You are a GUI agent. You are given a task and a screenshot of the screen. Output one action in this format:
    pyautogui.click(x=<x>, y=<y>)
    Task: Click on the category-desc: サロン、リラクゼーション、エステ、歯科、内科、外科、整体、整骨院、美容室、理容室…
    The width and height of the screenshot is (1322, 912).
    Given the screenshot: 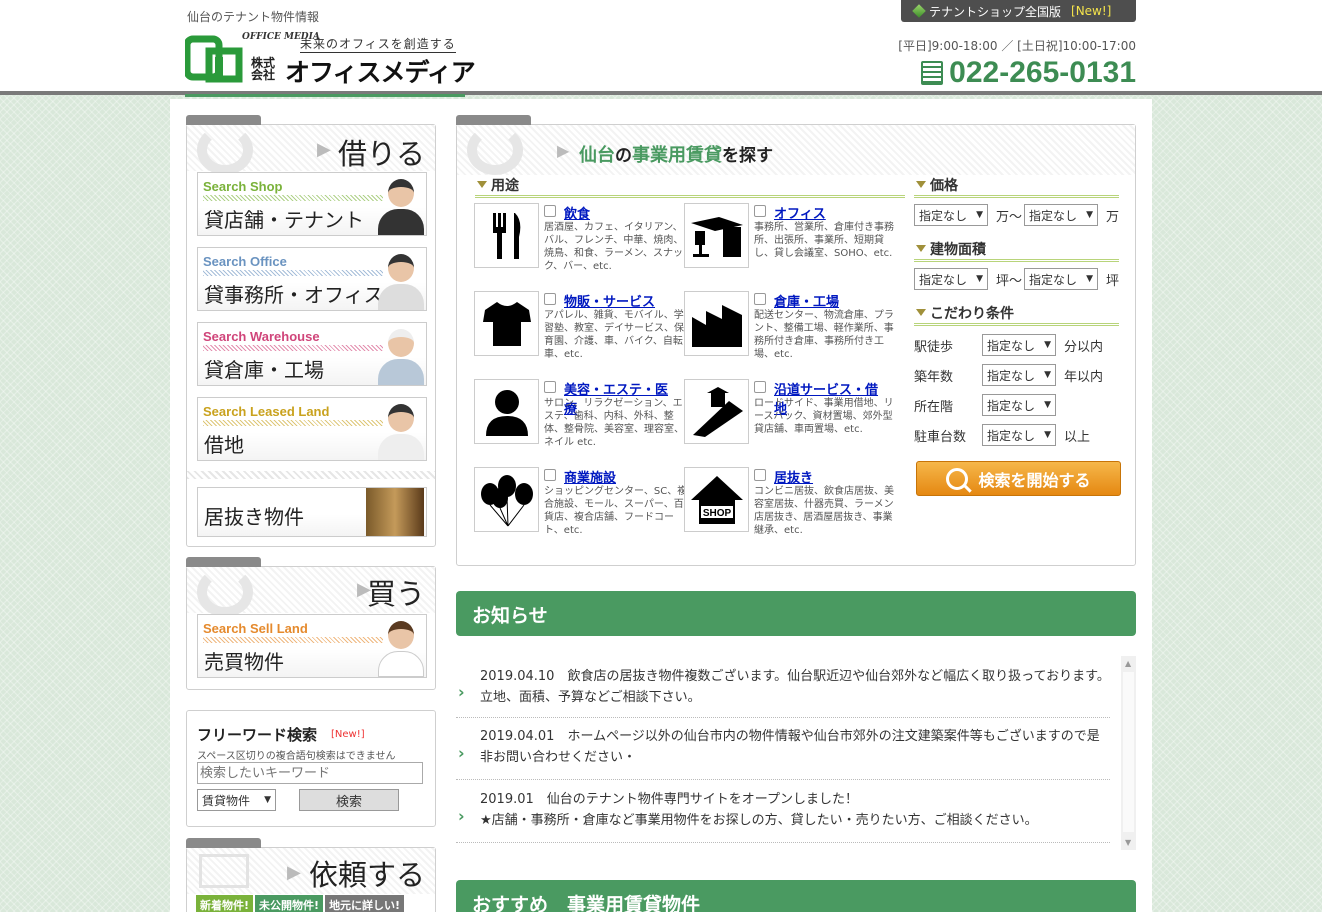 What is the action you would take?
    pyautogui.click(x=614, y=423)
    